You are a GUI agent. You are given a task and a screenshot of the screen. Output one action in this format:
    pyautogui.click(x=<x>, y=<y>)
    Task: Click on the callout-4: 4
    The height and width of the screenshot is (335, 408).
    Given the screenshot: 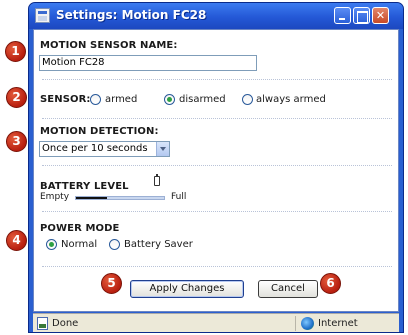 What is the action you would take?
    pyautogui.click(x=16, y=240)
    